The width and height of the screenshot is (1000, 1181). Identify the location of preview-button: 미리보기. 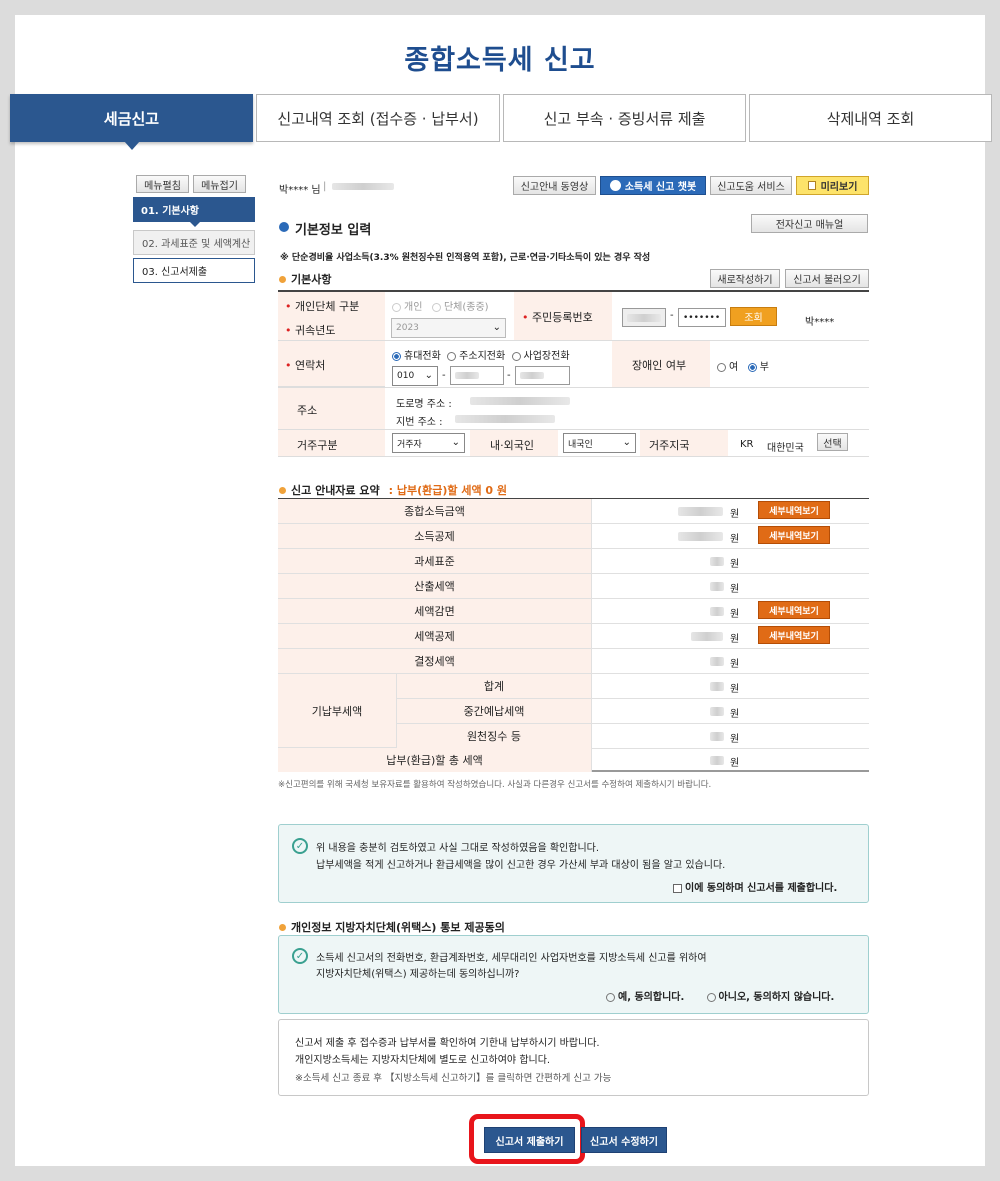
(832, 185).